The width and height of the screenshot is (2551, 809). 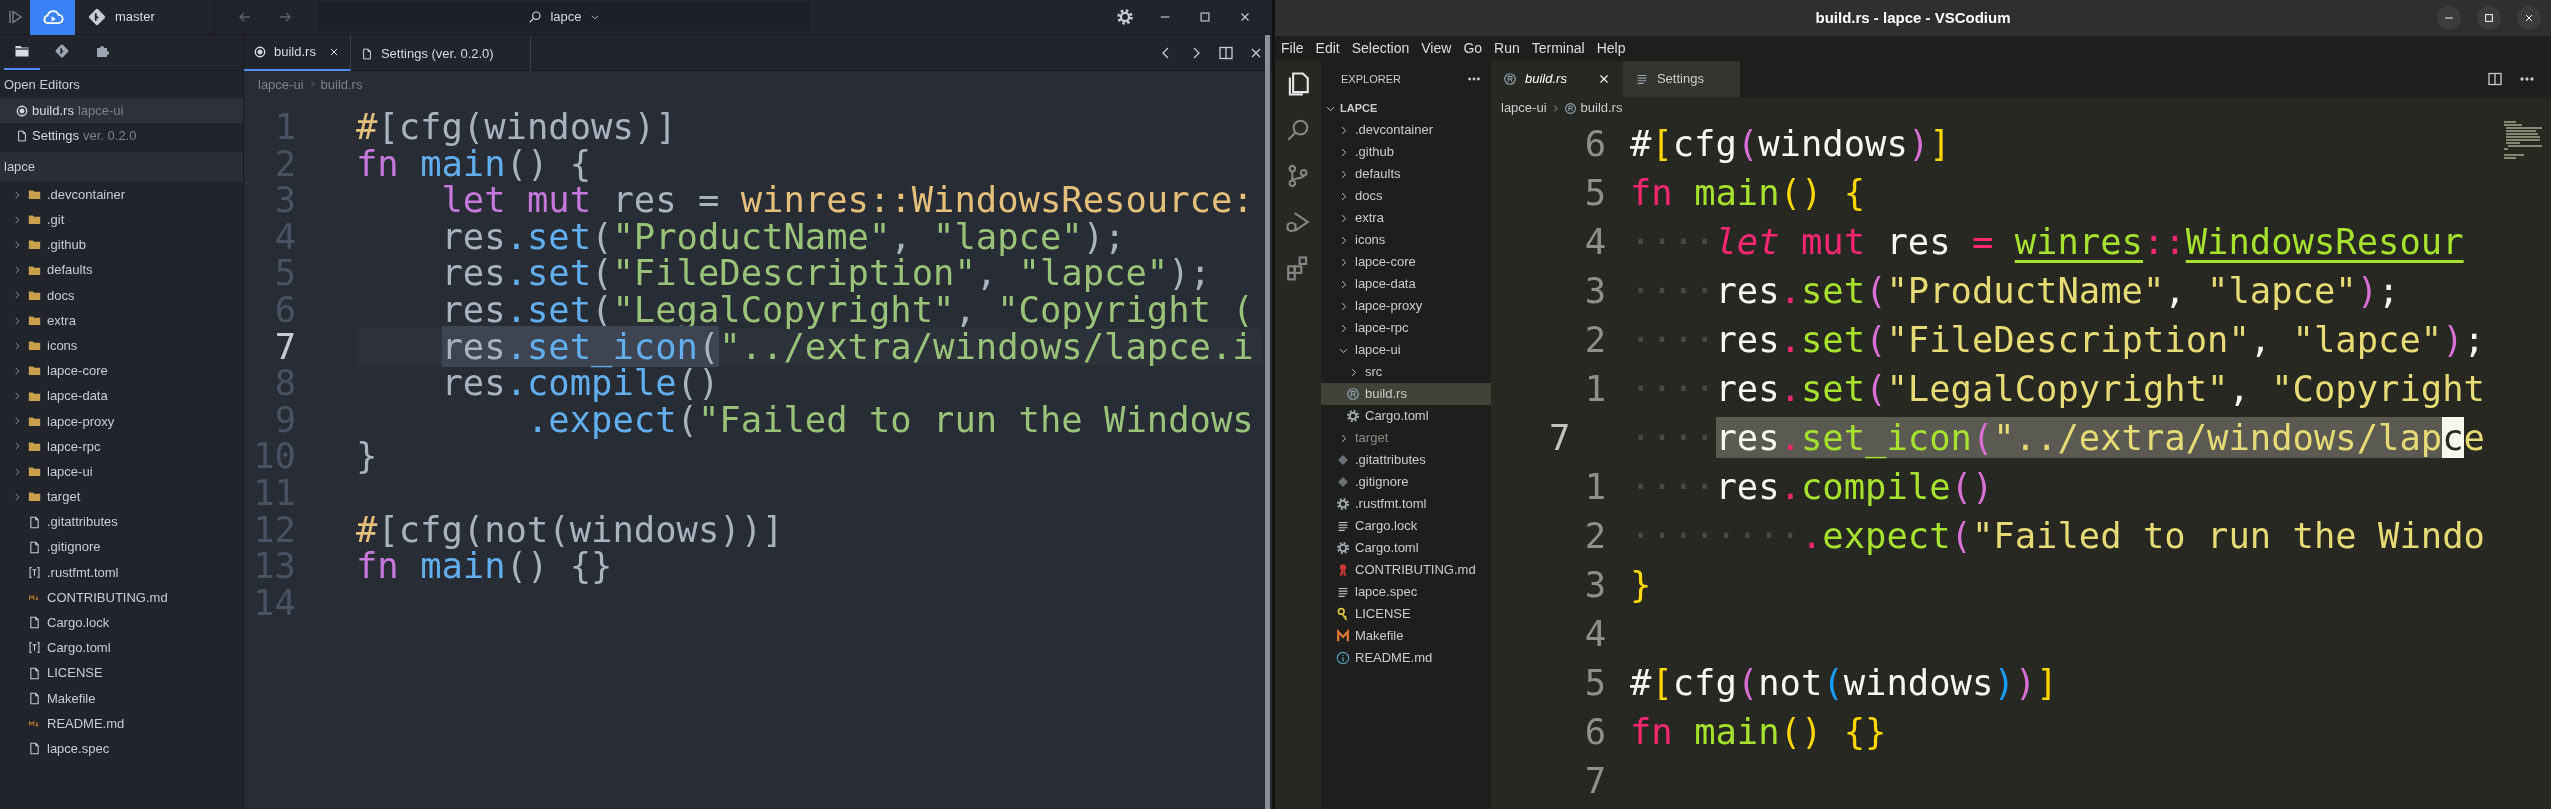 What do you see at coordinates (570, 530) in the screenshot?
I see `code-line: #[cfg(not(windows))]` at bounding box center [570, 530].